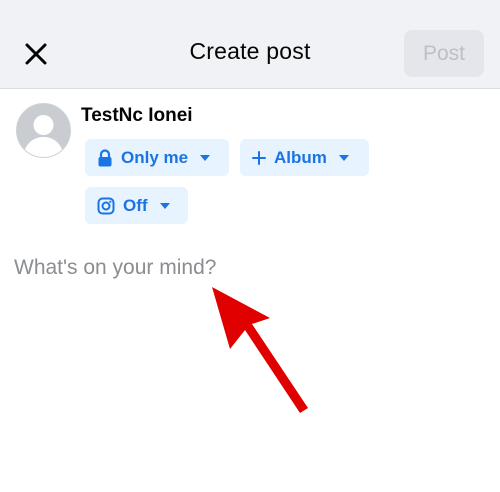  What do you see at coordinates (444, 53) in the screenshot?
I see `post-button: Post` at bounding box center [444, 53].